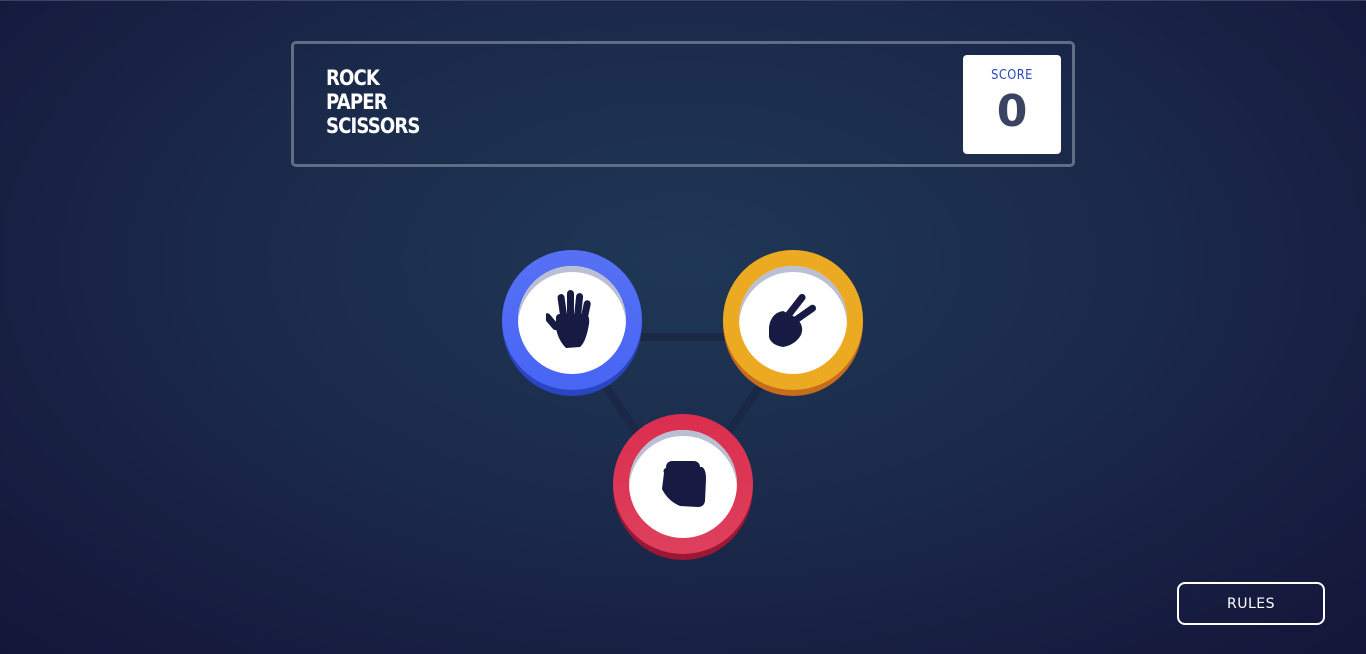  I want to click on rock-button, so click(683, 487).